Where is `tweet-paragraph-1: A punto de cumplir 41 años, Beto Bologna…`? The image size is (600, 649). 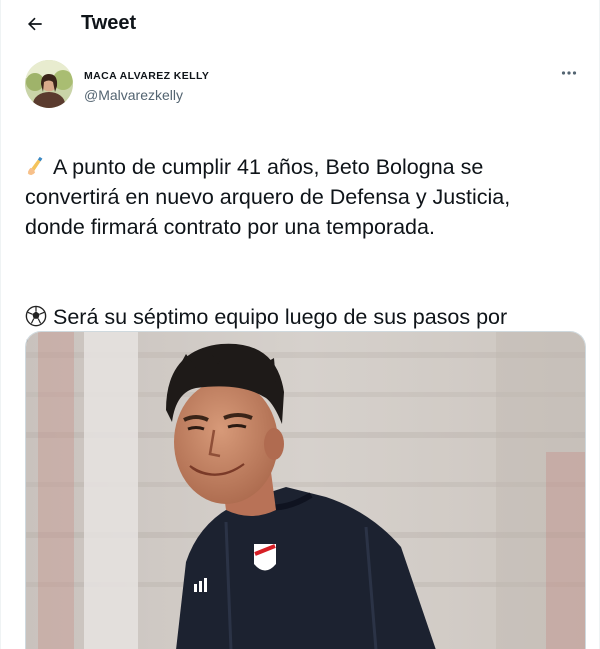
tweet-paragraph-1: A punto de cumplir 41 años, Beto Bologna… is located at coordinates (305, 197).